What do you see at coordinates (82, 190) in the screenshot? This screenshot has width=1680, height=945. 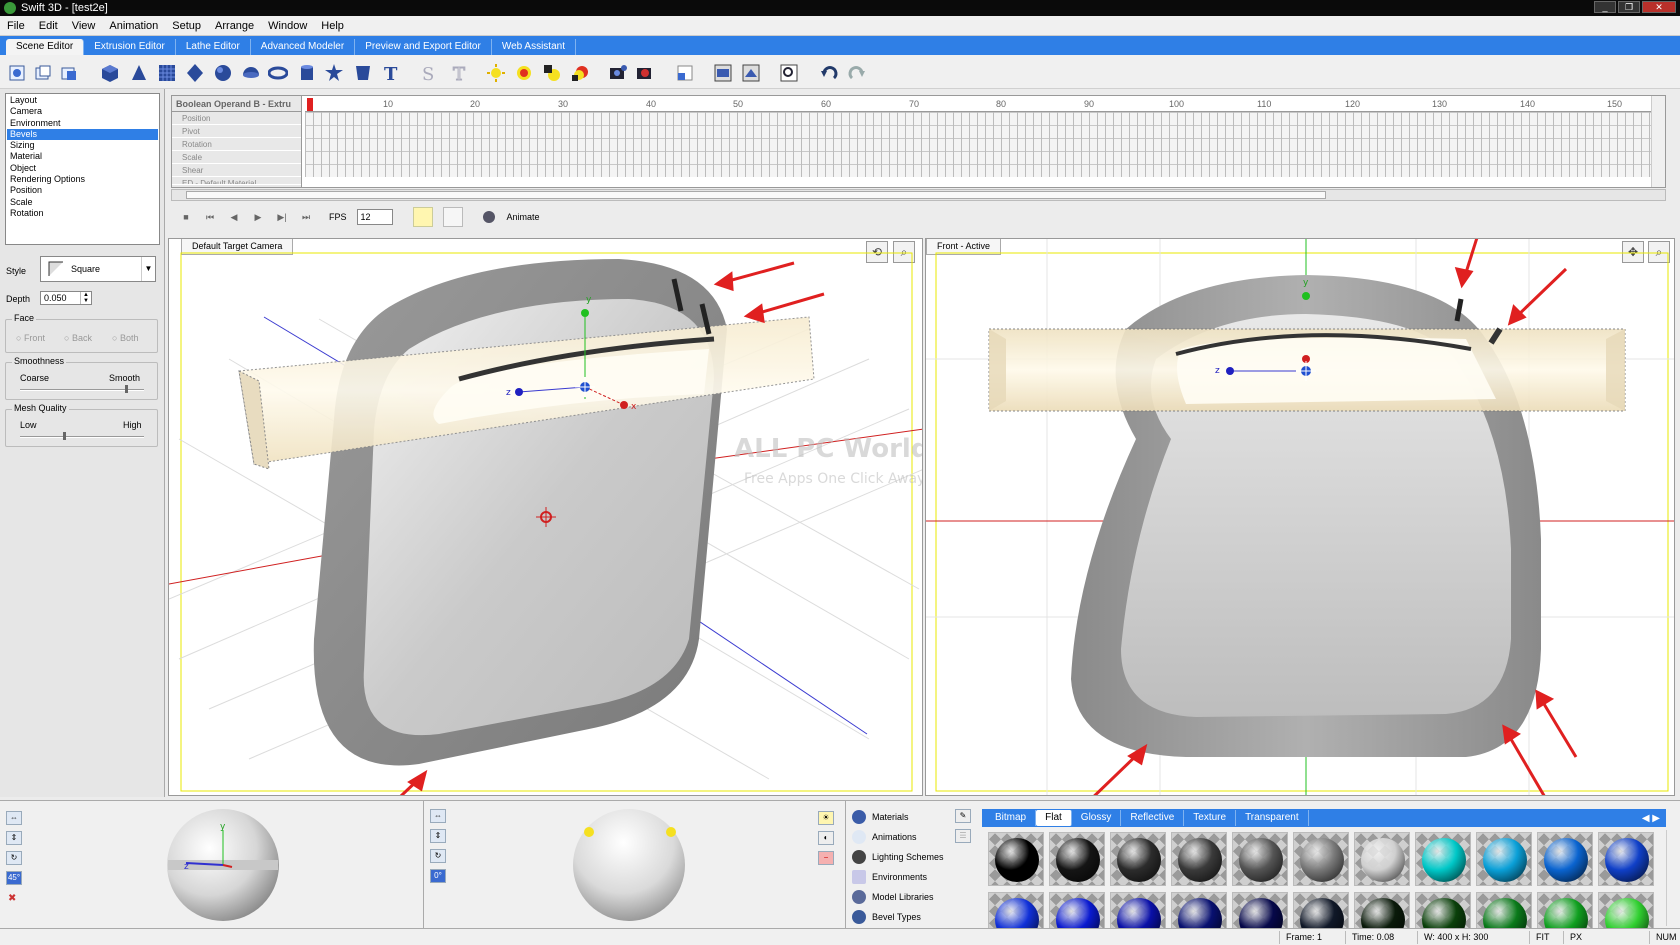 I see `property-item-position: Position` at bounding box center [82, 190].